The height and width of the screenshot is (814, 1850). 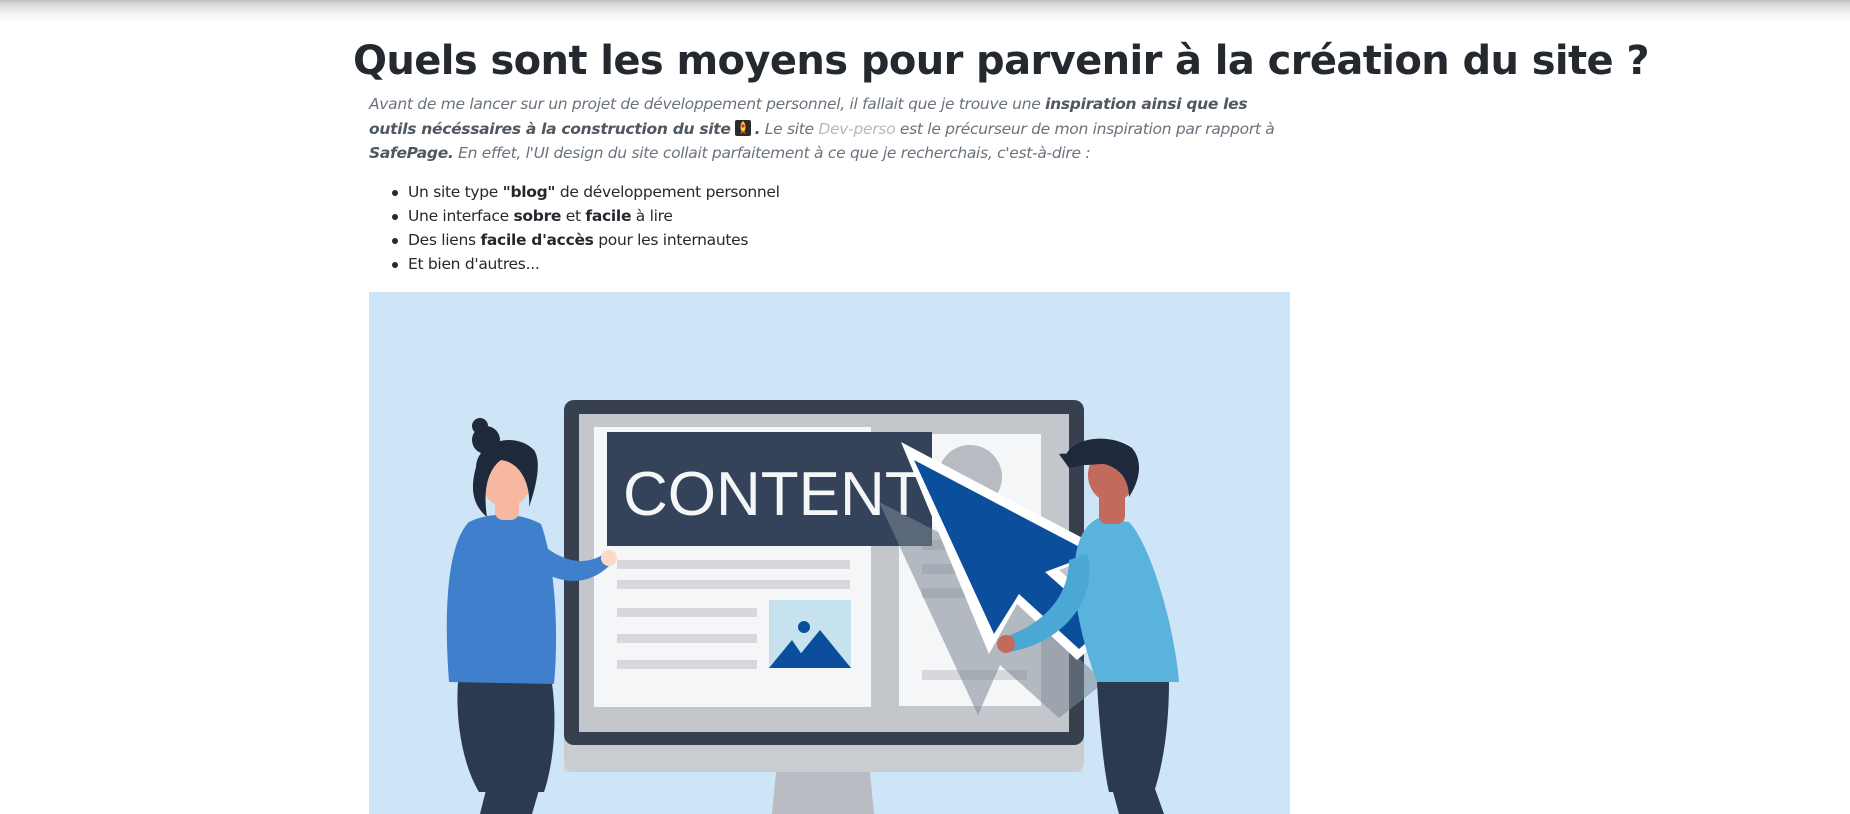 What do you see at coordinates (455, 192) in the screenshot?
I see `list-item-text: Un site type` at bounding box center [455, 192].